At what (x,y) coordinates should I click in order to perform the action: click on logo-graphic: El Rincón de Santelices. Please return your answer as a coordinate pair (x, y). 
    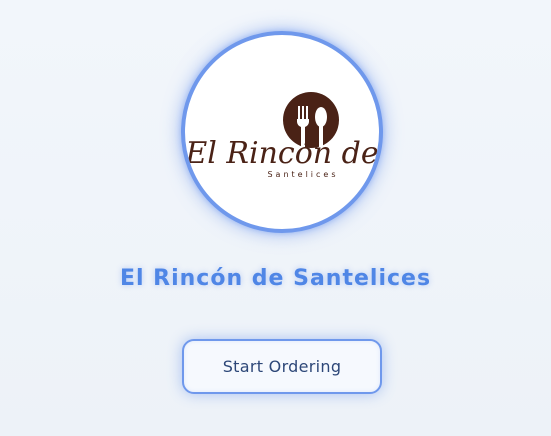
    Looking at the image, I should click on (282, 135).